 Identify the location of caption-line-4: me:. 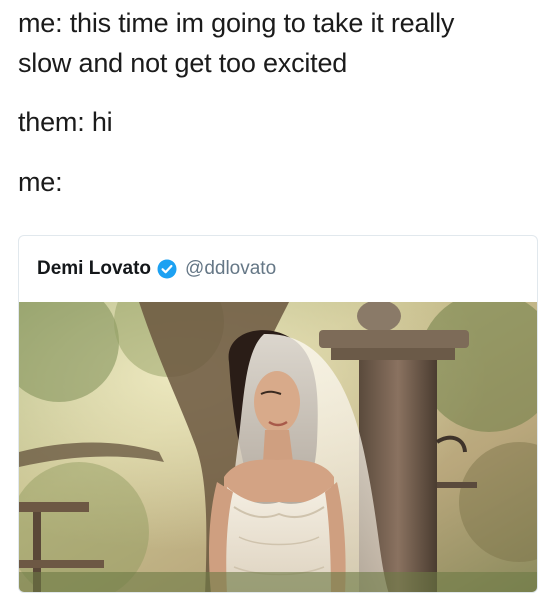
(40, 182).